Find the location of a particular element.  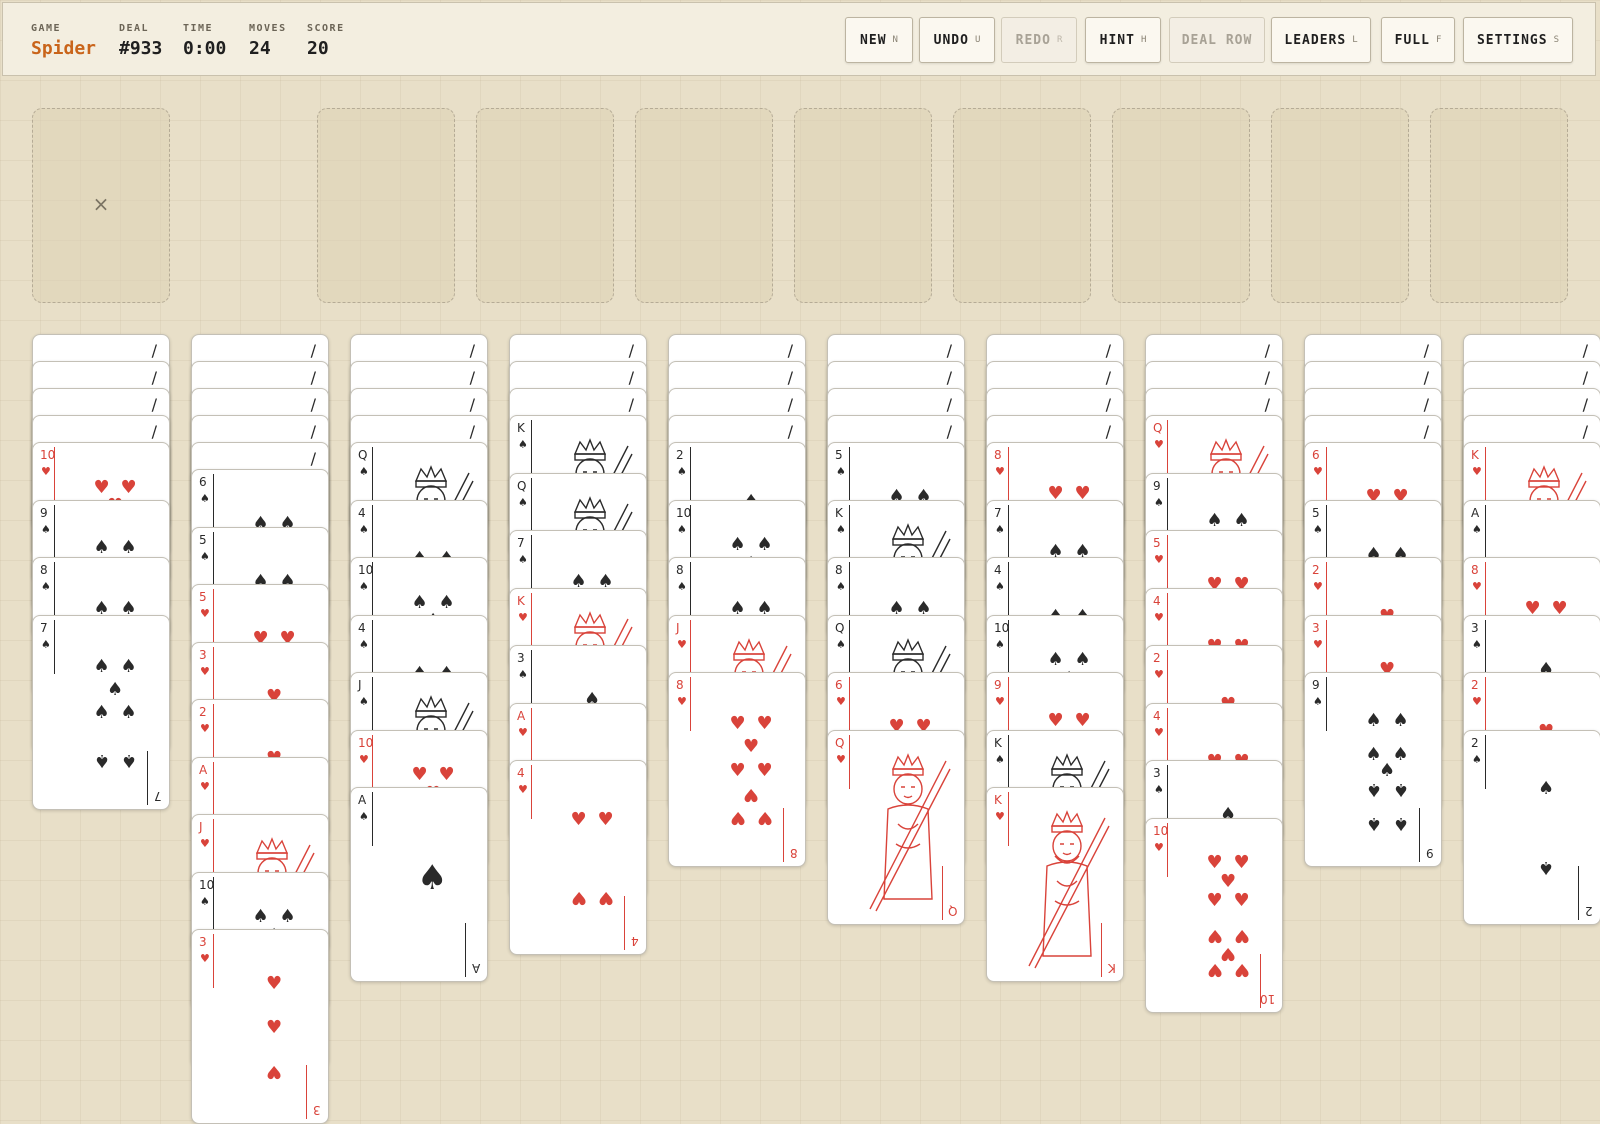

undo-button-label: UNDO is located at coordinates (951, 40).